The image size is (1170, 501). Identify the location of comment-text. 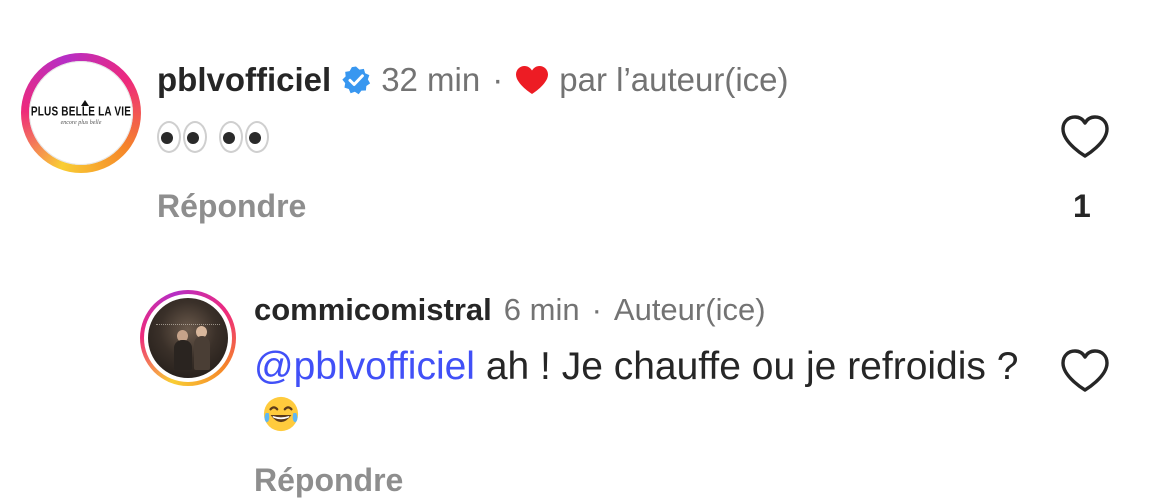
(218, 137).